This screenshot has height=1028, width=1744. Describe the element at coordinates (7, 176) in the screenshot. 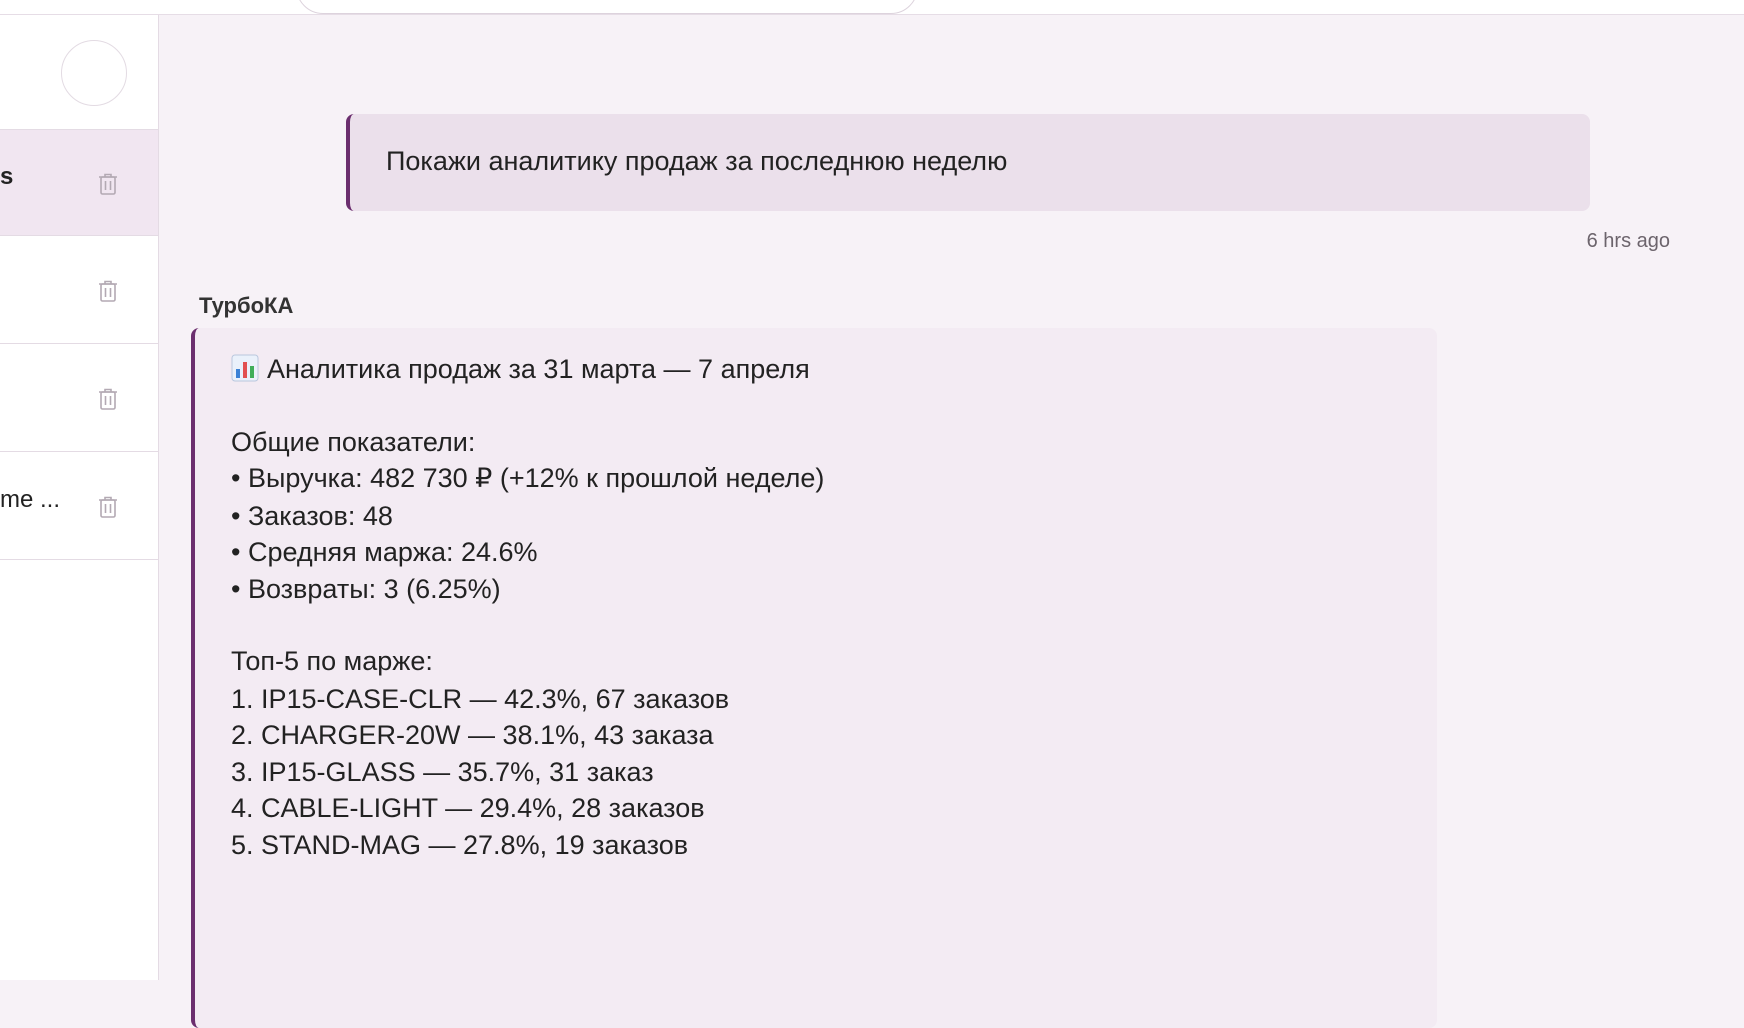

I see `sidebar-chat-label: s` at that location.